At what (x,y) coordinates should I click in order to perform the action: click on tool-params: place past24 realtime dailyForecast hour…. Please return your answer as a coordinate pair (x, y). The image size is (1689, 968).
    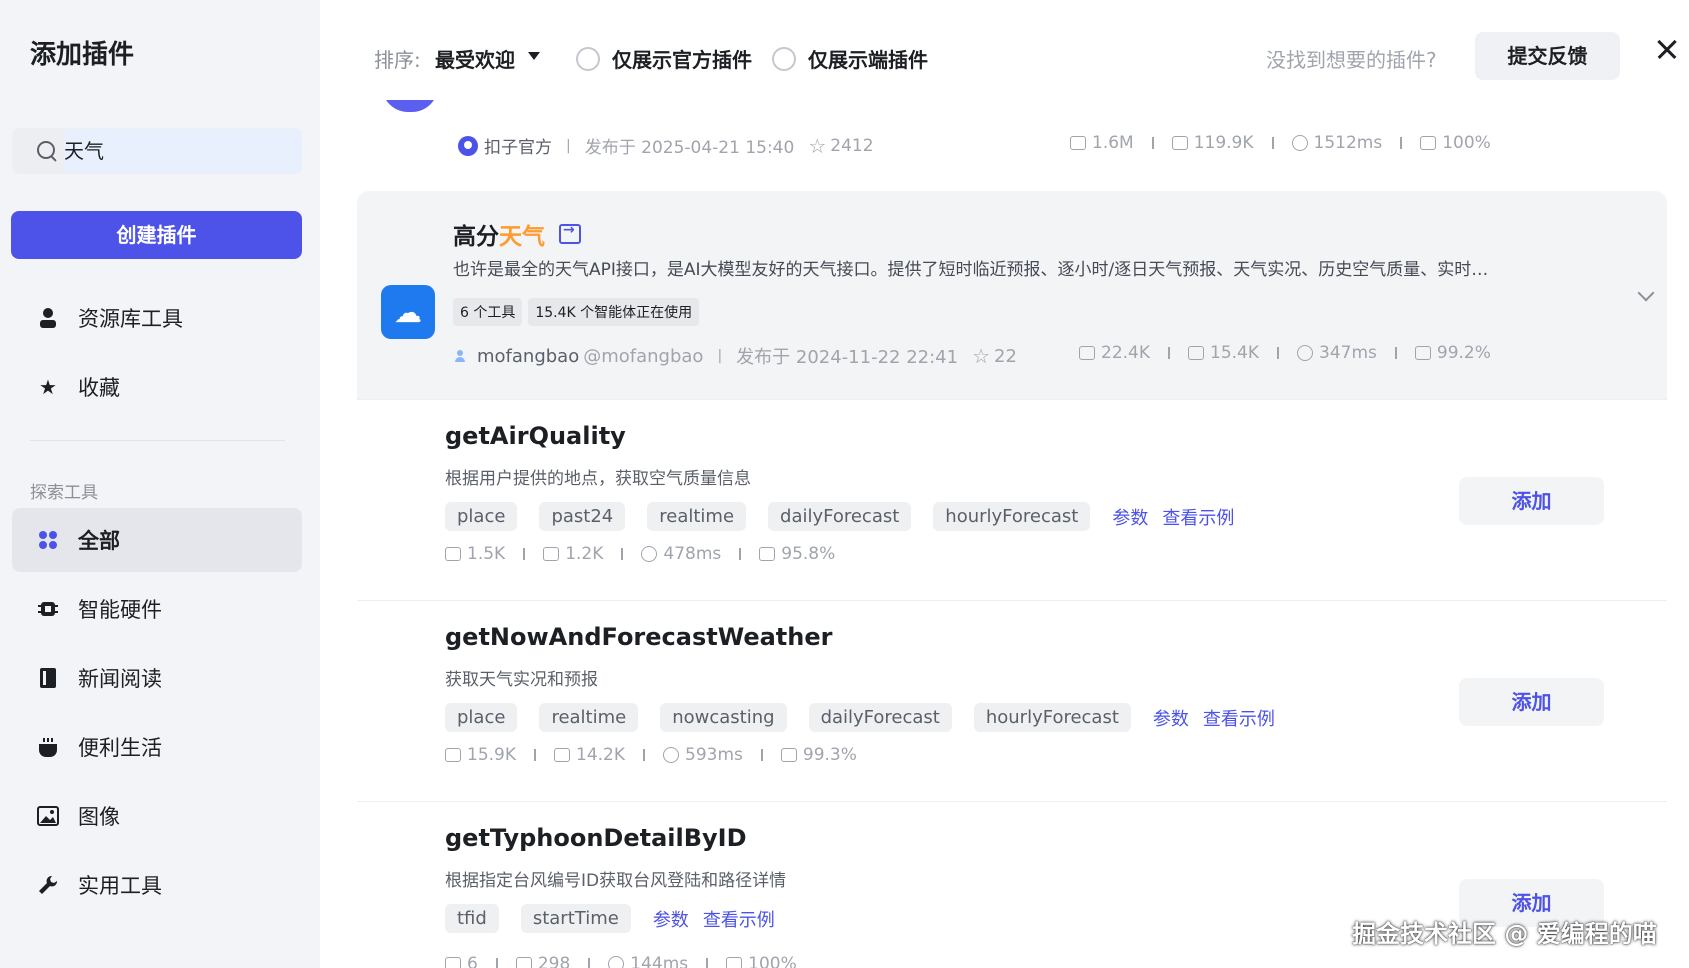
    Looking at the image, I should click on (846, 516).